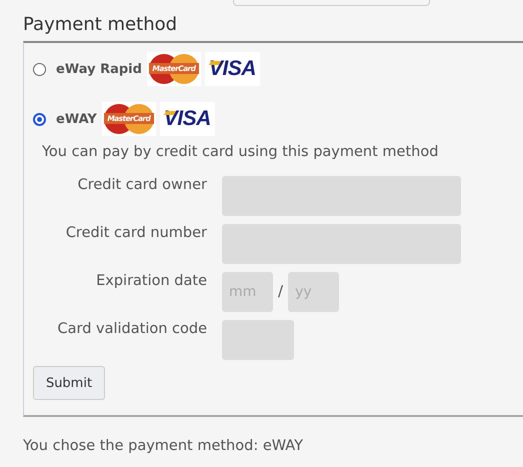  Describe the element at coordinates (100, 25) in the screenshot. I see `section-heading: Payment method` at that location.